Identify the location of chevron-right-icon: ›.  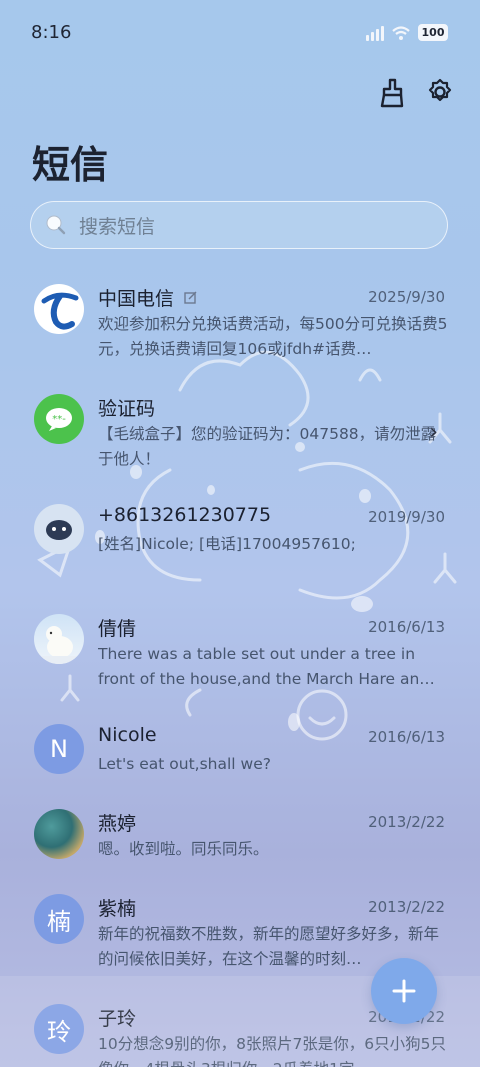
(433, 432).